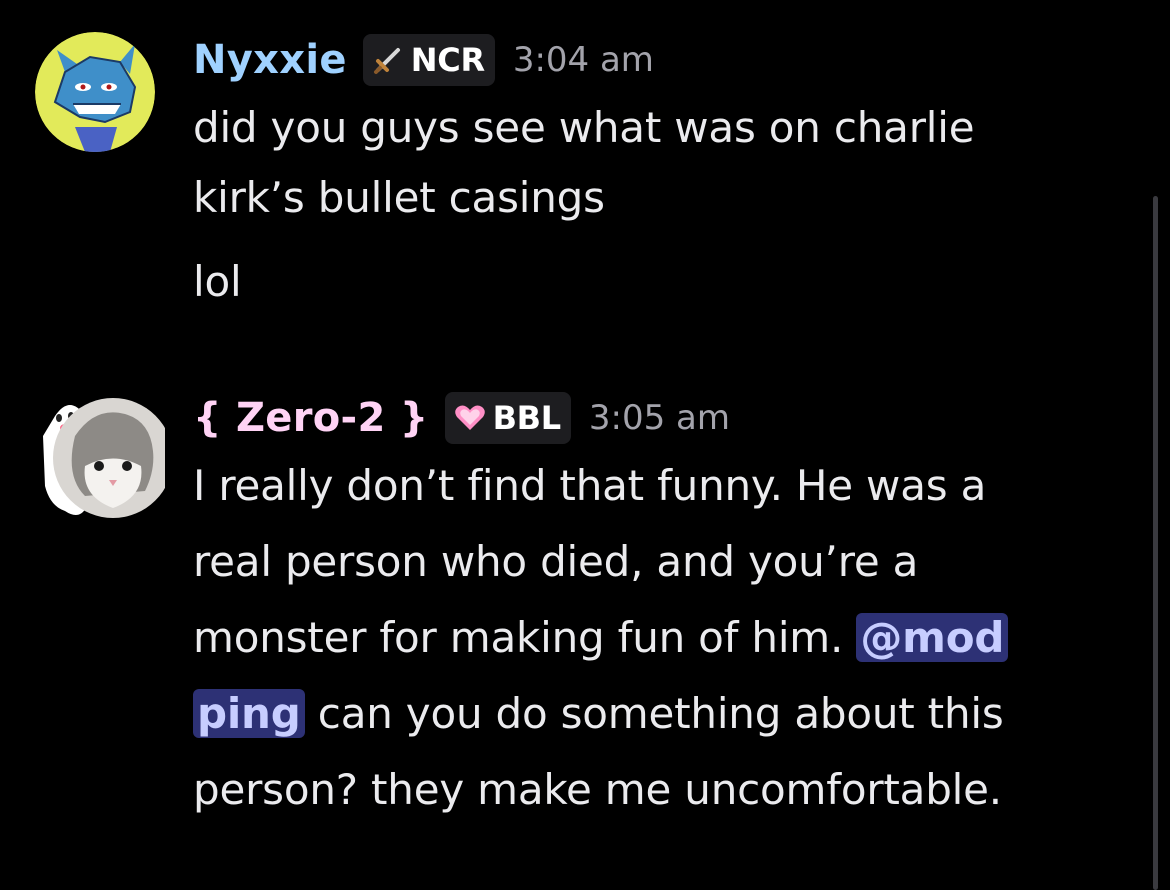  What do you see at coordinates (270, 60) in the screenshot?
I see `username: Nyxxie` at bounding box center [270, 60].